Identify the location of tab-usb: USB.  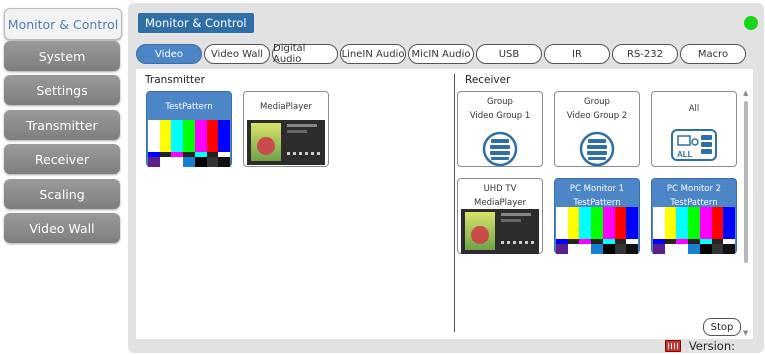
(509, 54).